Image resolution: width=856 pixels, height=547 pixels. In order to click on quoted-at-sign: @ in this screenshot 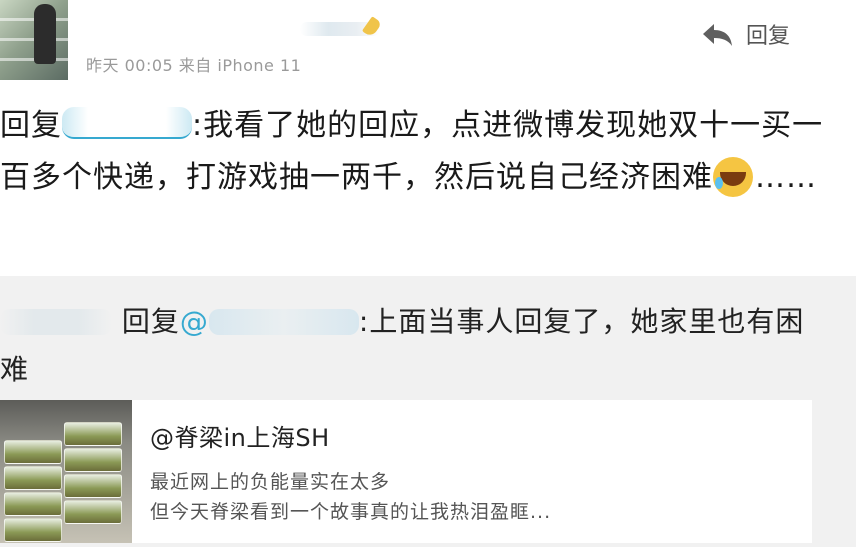, I will do `click(194, 321)`.